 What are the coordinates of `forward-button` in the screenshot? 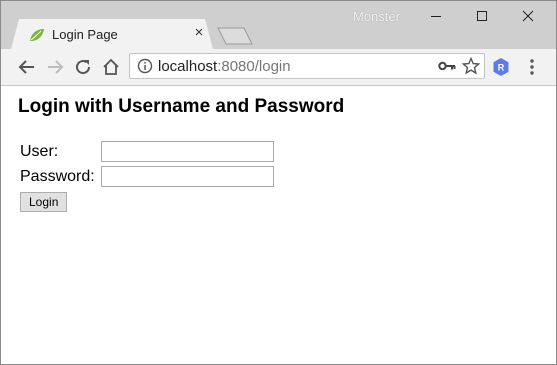 It's located at (55, 67).